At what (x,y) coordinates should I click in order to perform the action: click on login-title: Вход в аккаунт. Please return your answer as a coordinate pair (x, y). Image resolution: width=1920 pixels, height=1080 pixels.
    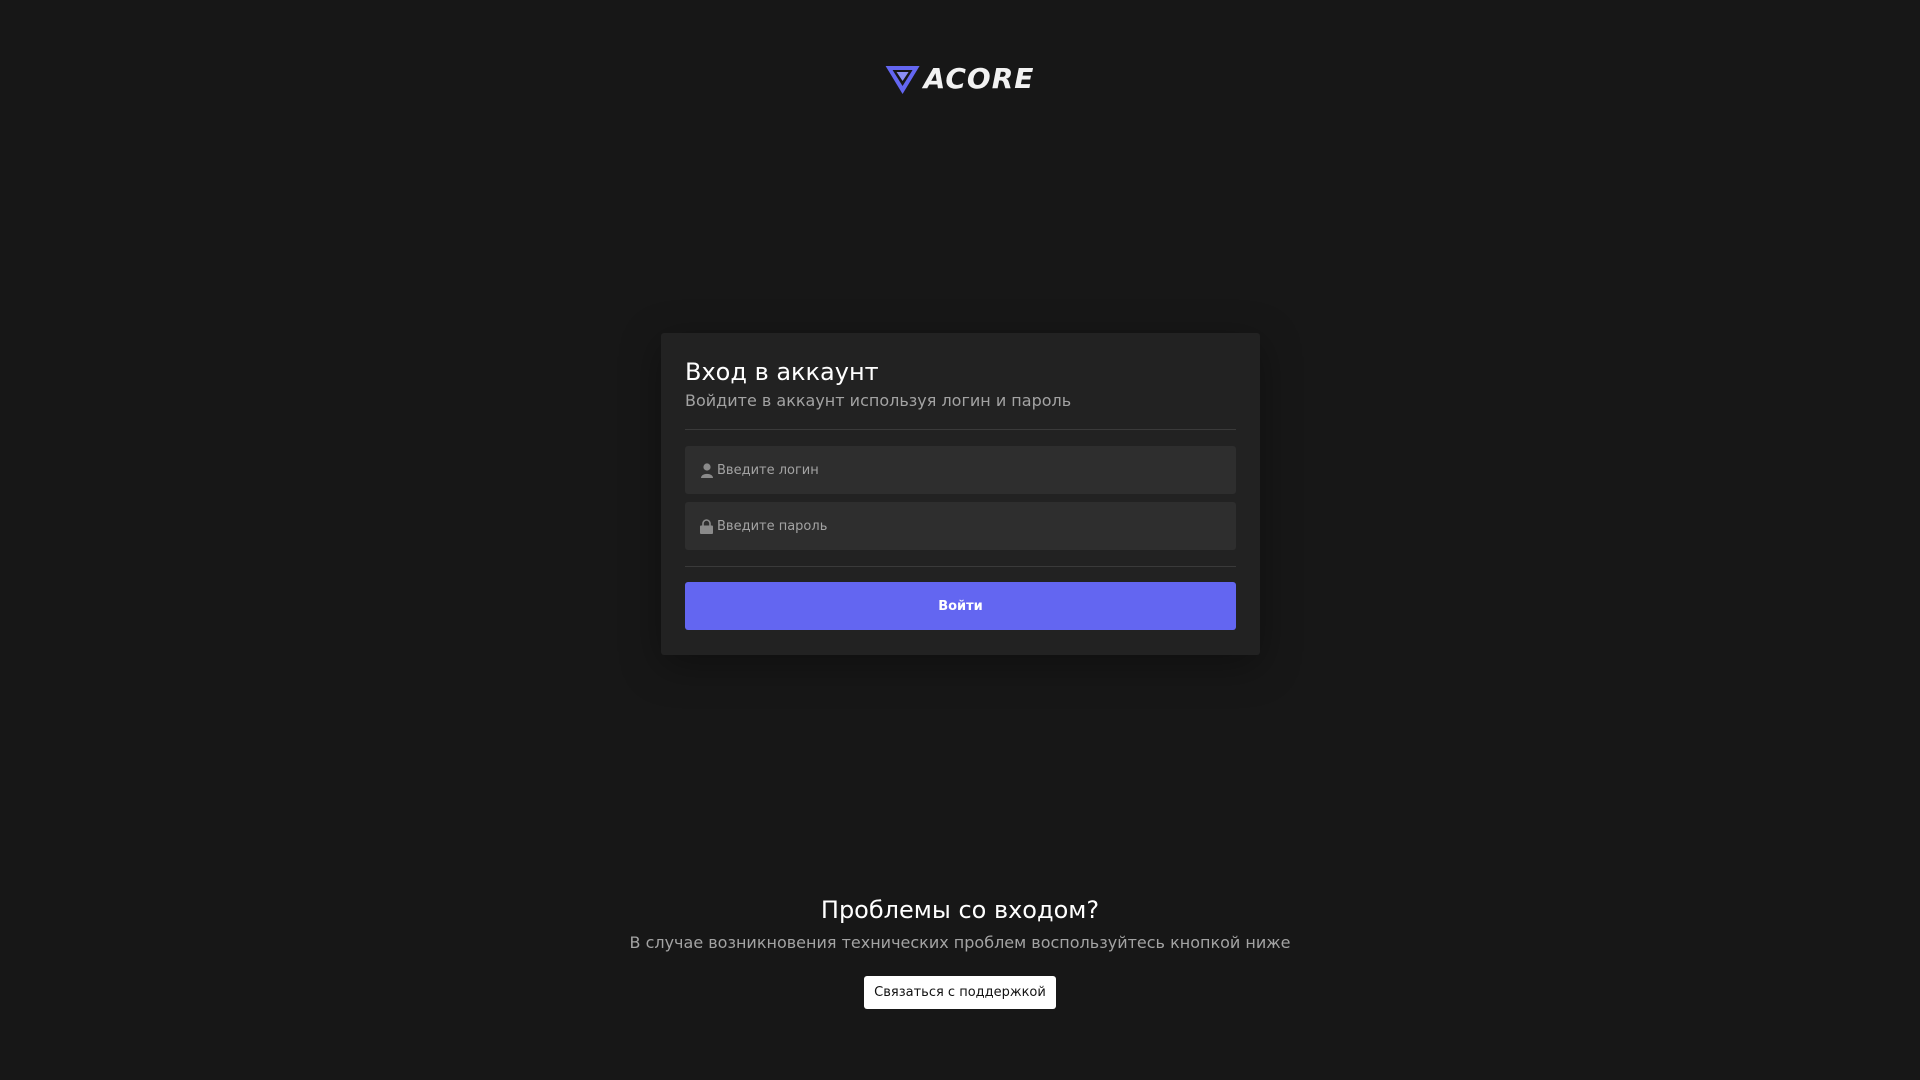
    Looking at the image, I should click on (782, 372).